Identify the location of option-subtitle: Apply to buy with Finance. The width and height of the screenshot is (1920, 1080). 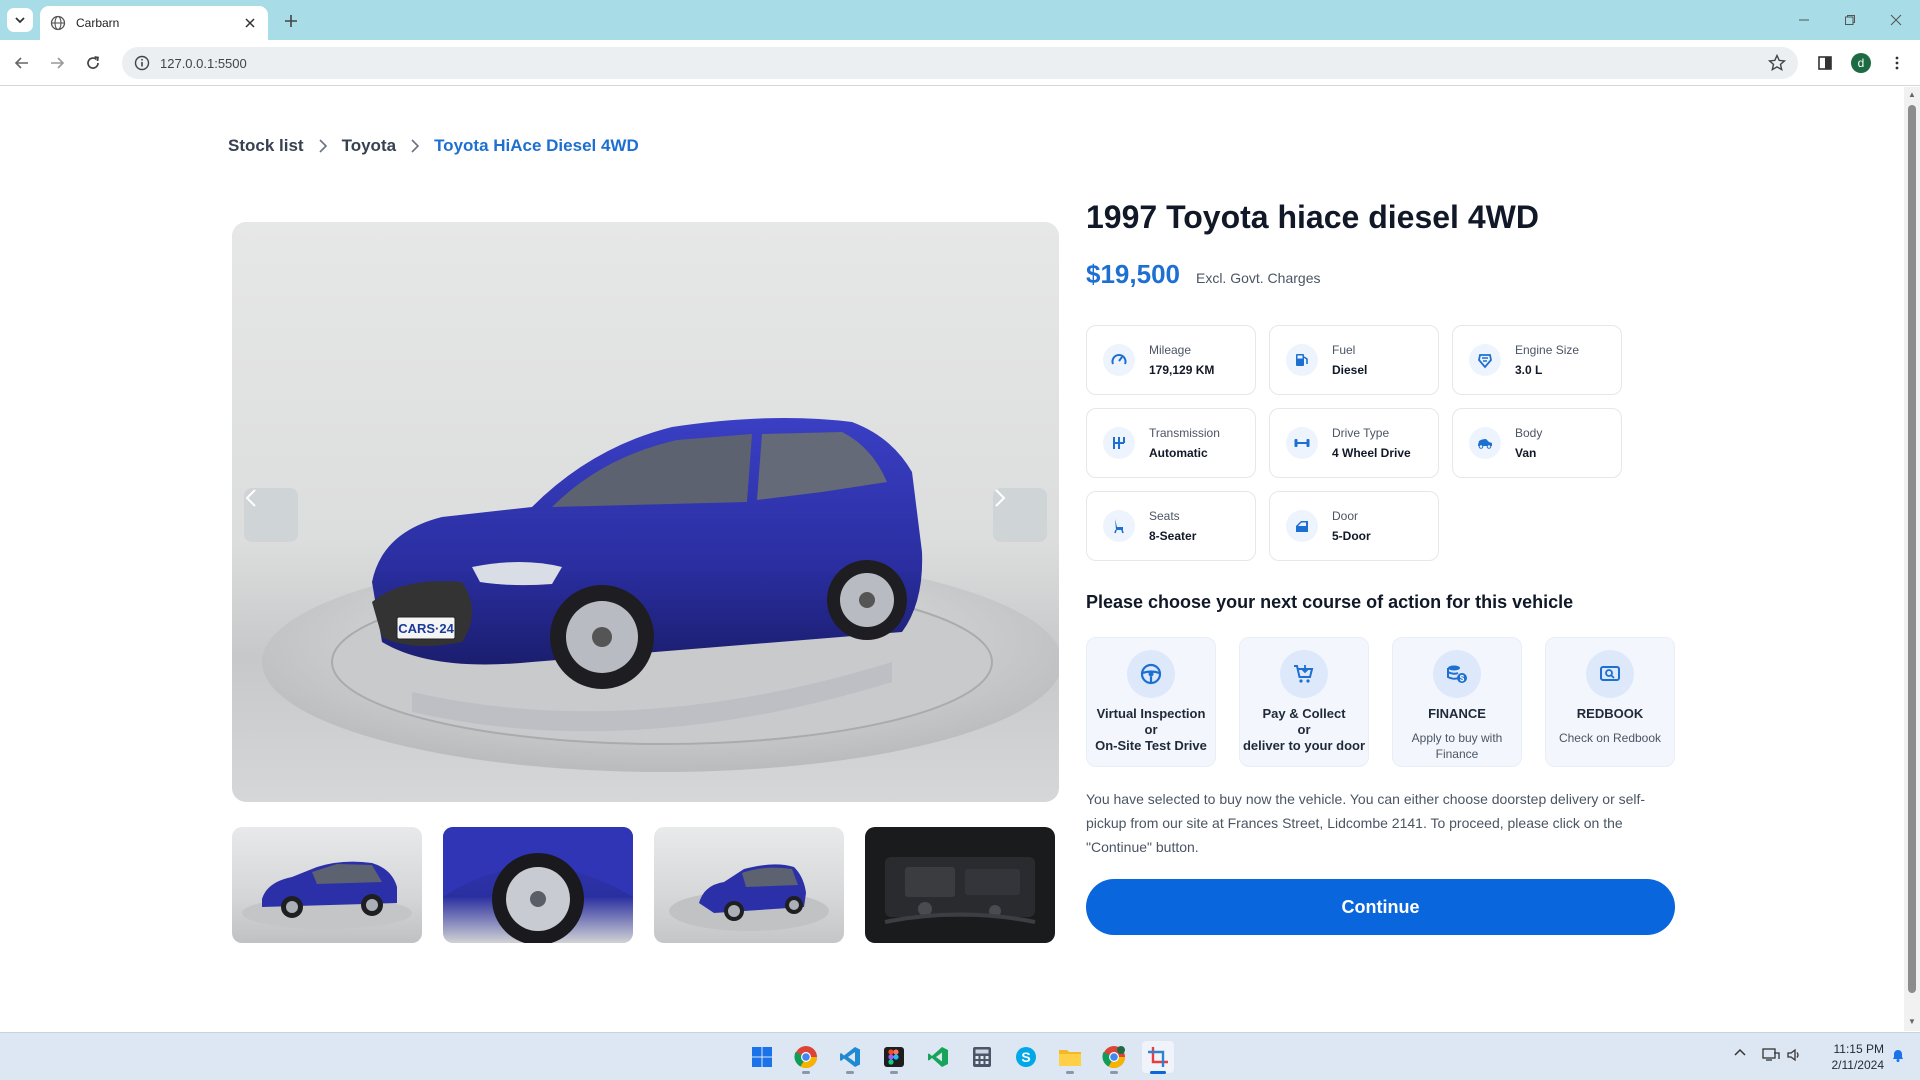
(1457, 746).